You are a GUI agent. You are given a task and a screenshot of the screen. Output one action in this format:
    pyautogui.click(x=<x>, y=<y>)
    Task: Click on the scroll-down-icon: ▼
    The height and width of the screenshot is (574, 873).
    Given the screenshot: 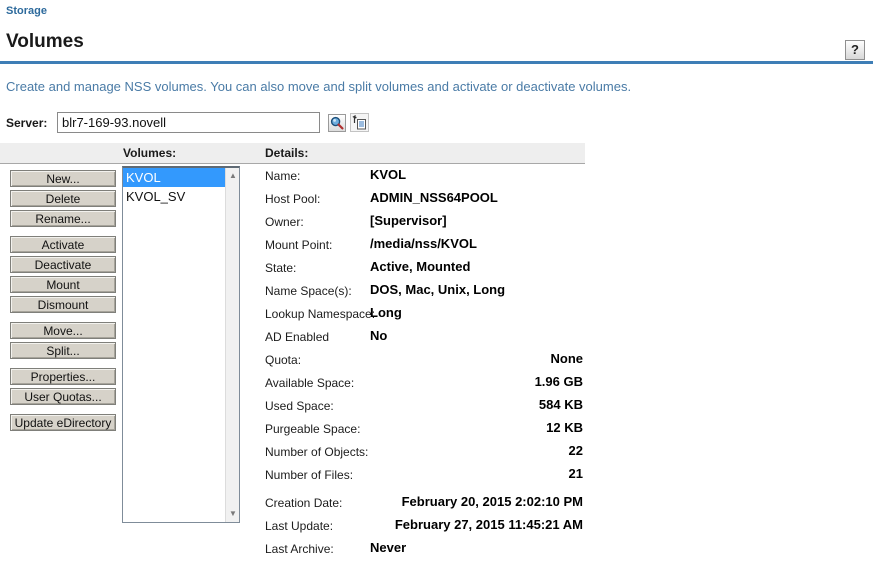 What is the action you would take?
    pyautogui.click(x=233, y=514)
    